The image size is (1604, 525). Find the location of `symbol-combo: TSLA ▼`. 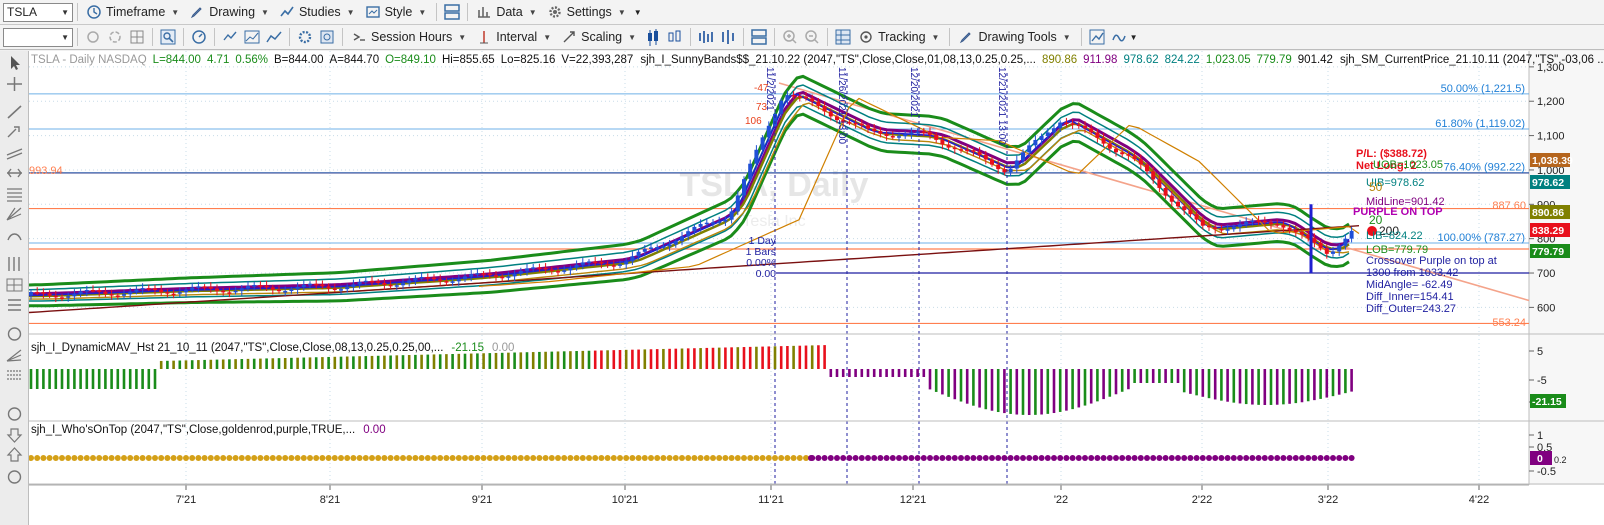

symbol-combo: TSLA ▼ is located at coordinates (38, 12).